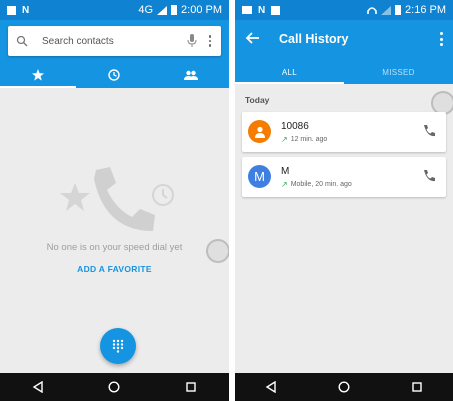 The width and height of the screenshot is (453, 401). I want to click on empty-speed-dial-message: No one is on your speed dial yet, so click(114, 247).